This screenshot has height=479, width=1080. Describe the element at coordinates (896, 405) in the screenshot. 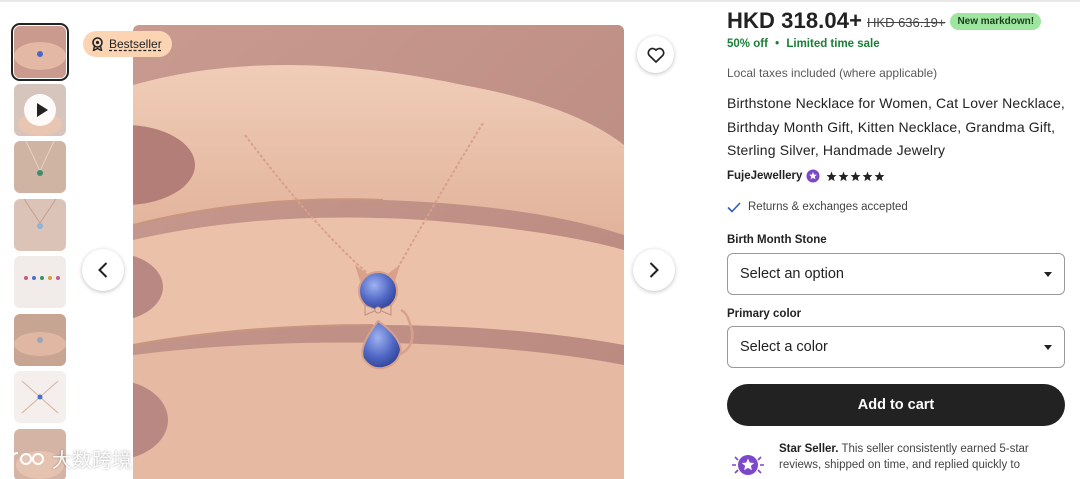

I see `add-to-cart-button: Add to cart` at that location.